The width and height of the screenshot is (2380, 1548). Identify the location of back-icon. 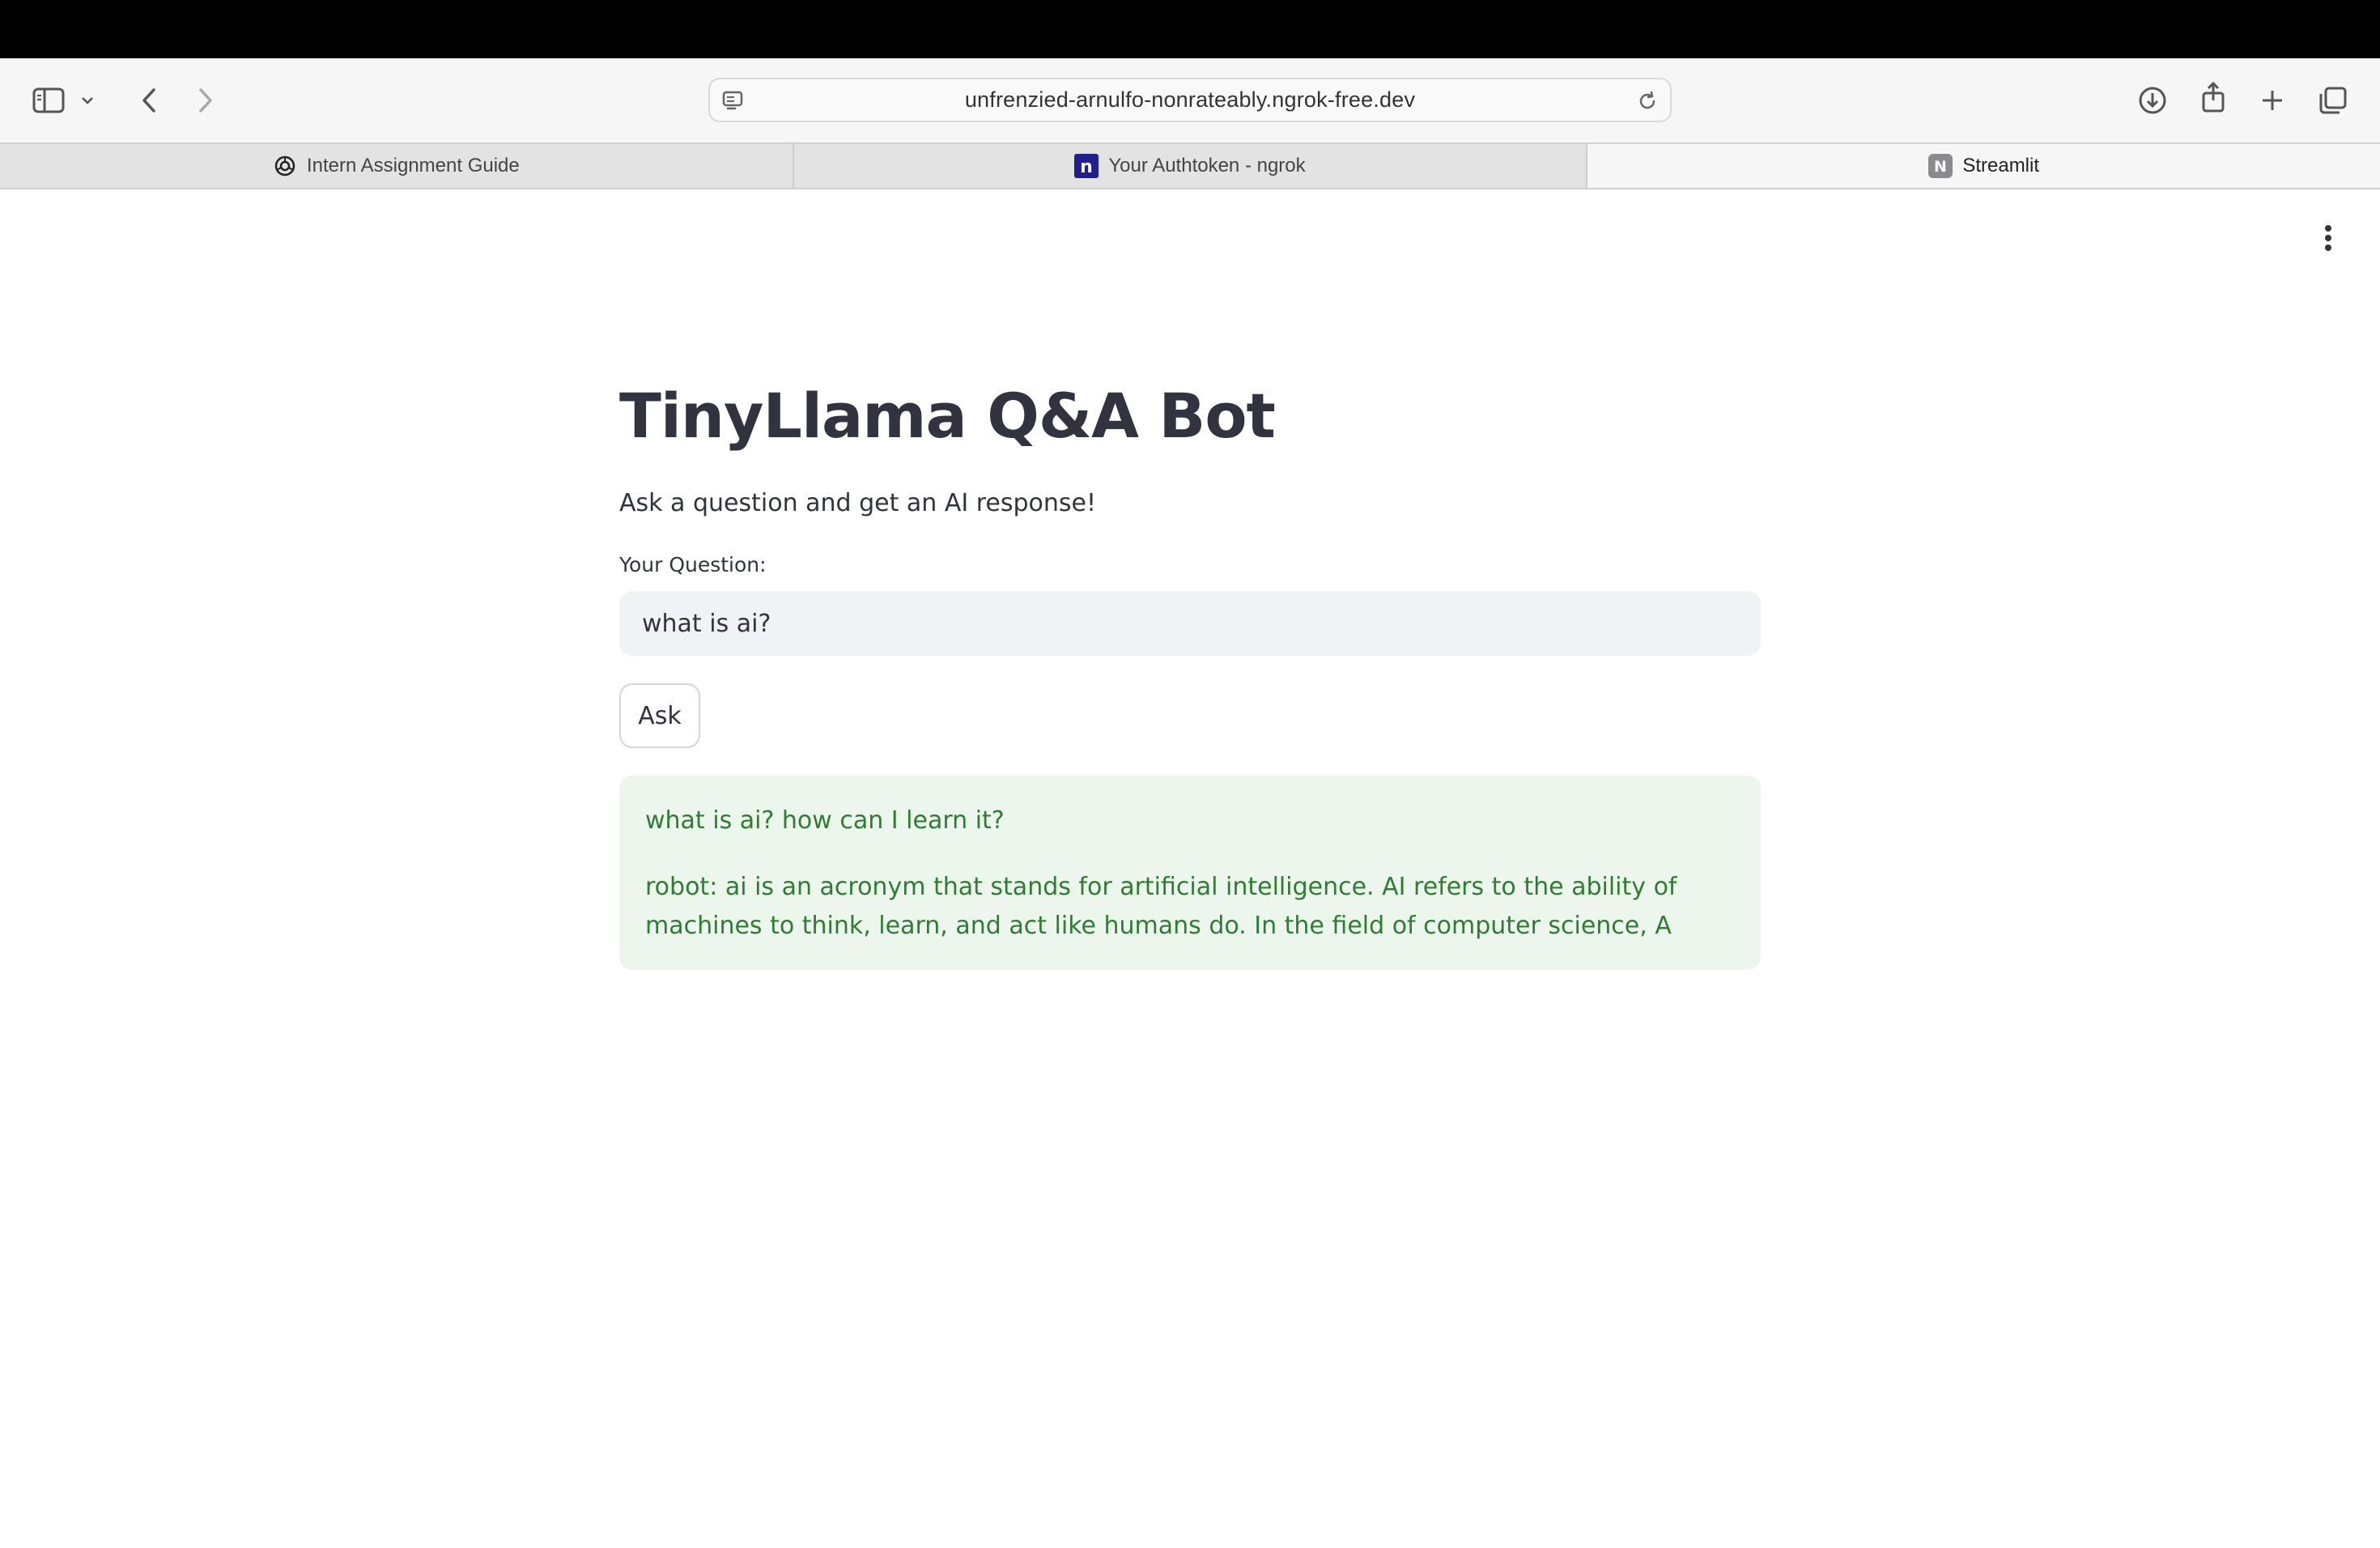
(149, 100).